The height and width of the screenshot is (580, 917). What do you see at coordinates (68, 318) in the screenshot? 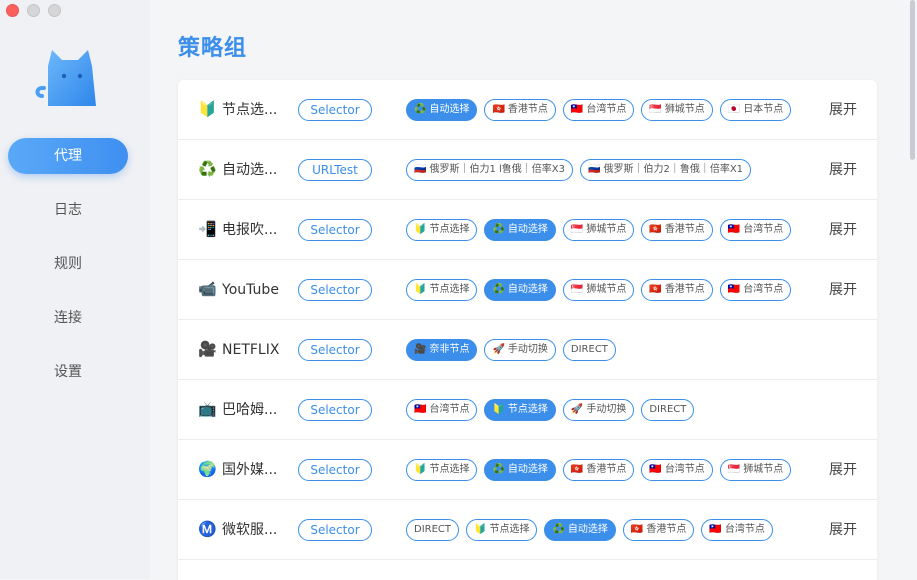
I see `sidebar-item-connections: 连接` at bounding box center [68, 318].